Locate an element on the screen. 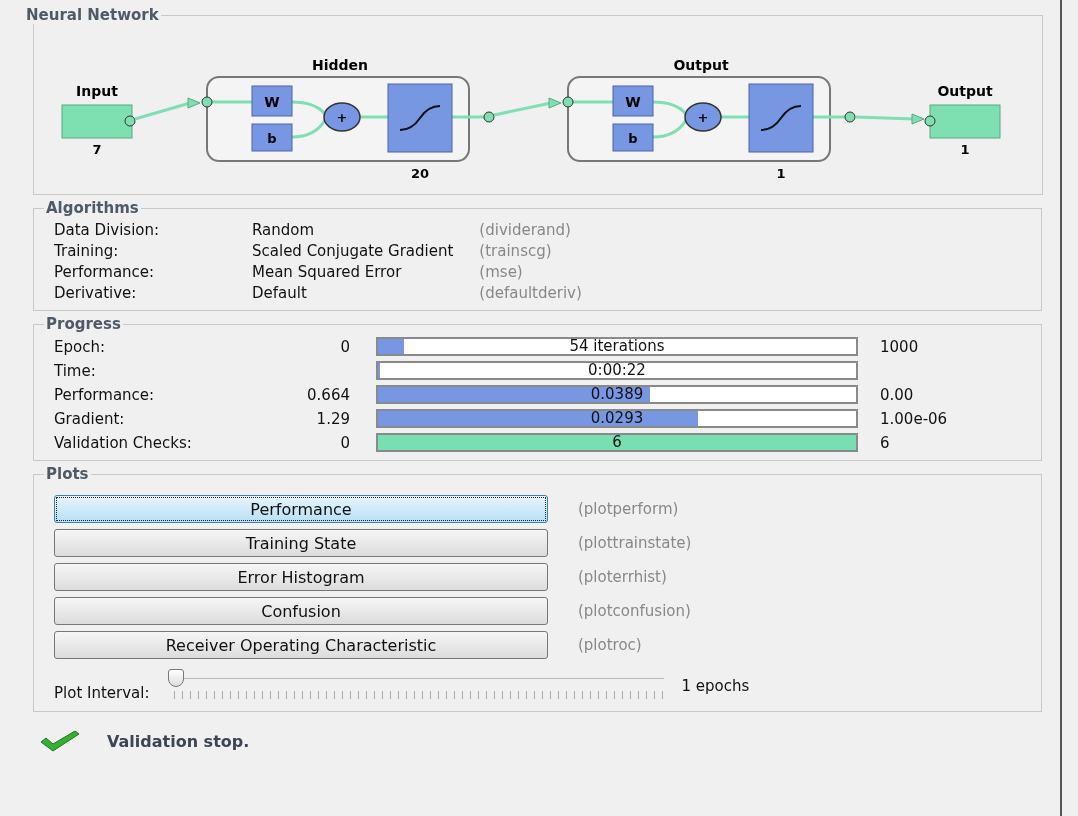  panel-title: Progress is located at coordinates (83, 324).